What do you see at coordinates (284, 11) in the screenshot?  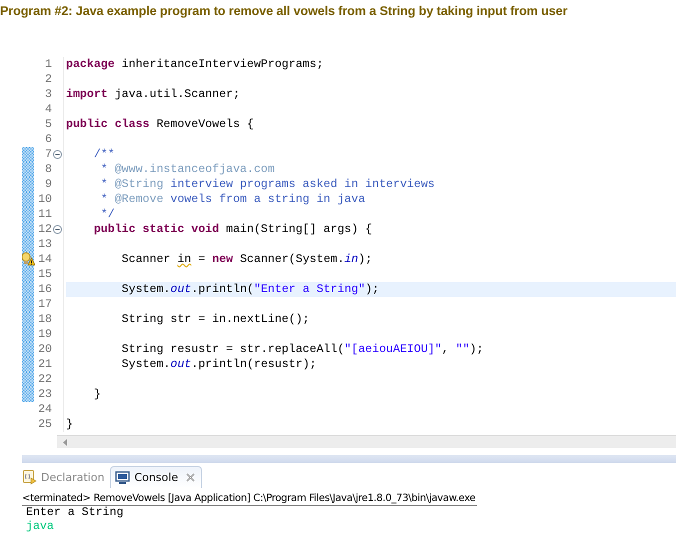 I see `page-heading: Program #2: Java example program to remove all vowels from a String by taking input from user` at bounding box center [284, 11].